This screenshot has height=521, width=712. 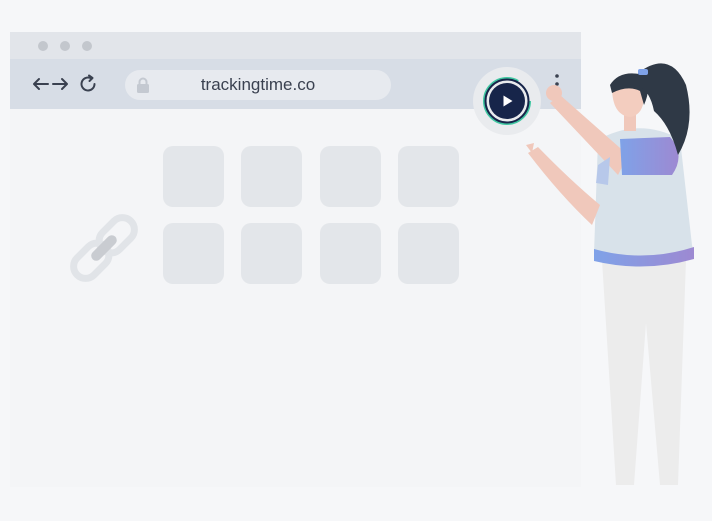 I want to click on reload-button, so click(x=88, y=84).